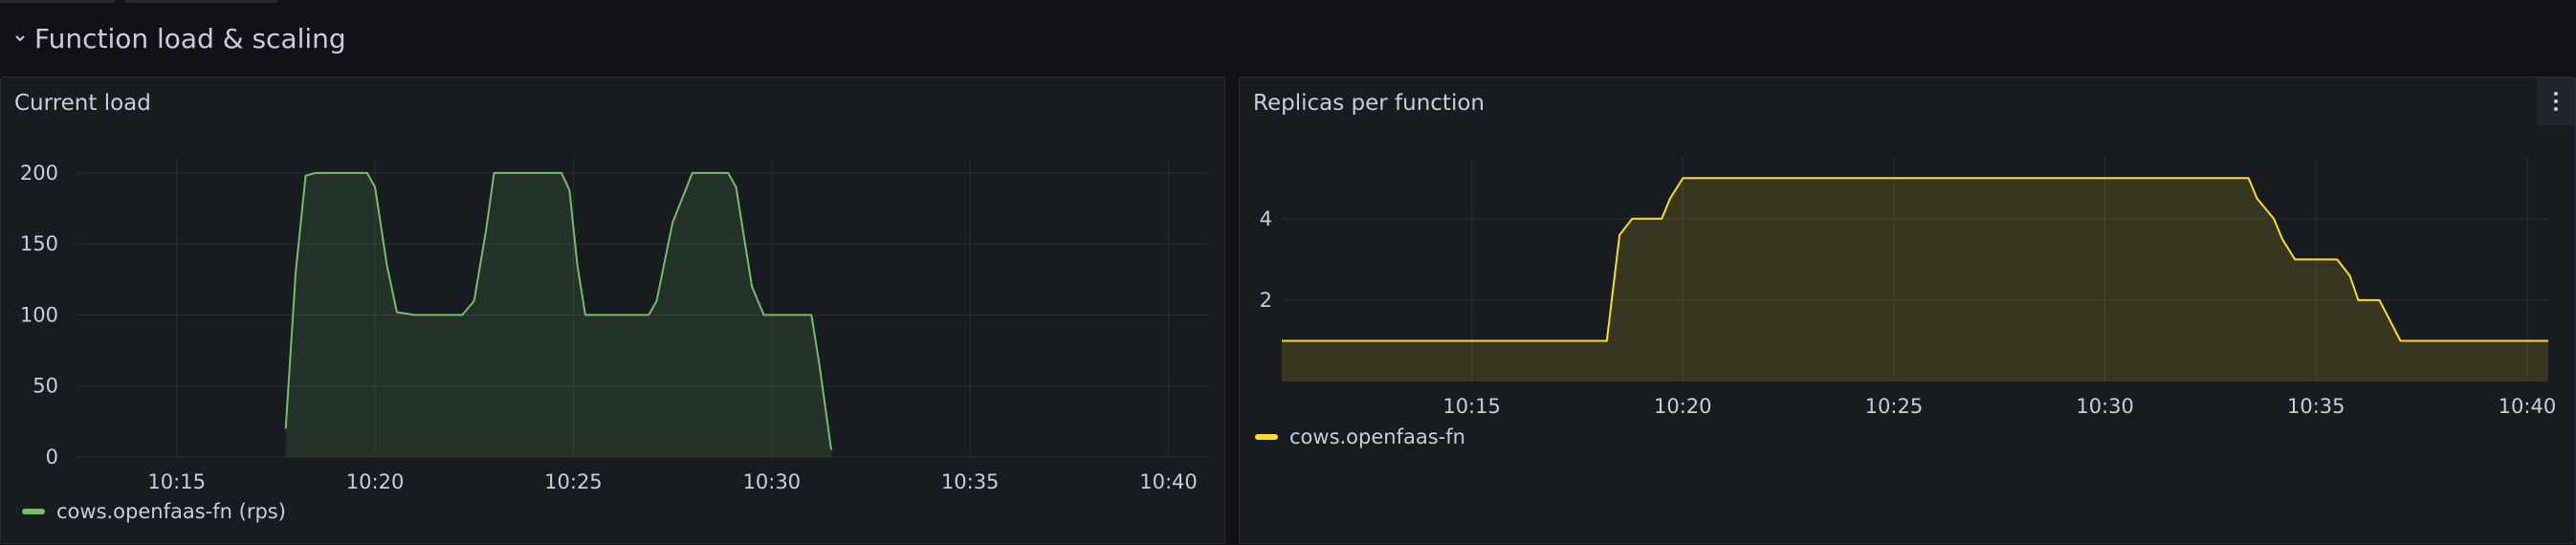 This screenshot has height=545, width=2576. I want to click on legend-label: cows.openfaas-fn, so click(1377, 436).